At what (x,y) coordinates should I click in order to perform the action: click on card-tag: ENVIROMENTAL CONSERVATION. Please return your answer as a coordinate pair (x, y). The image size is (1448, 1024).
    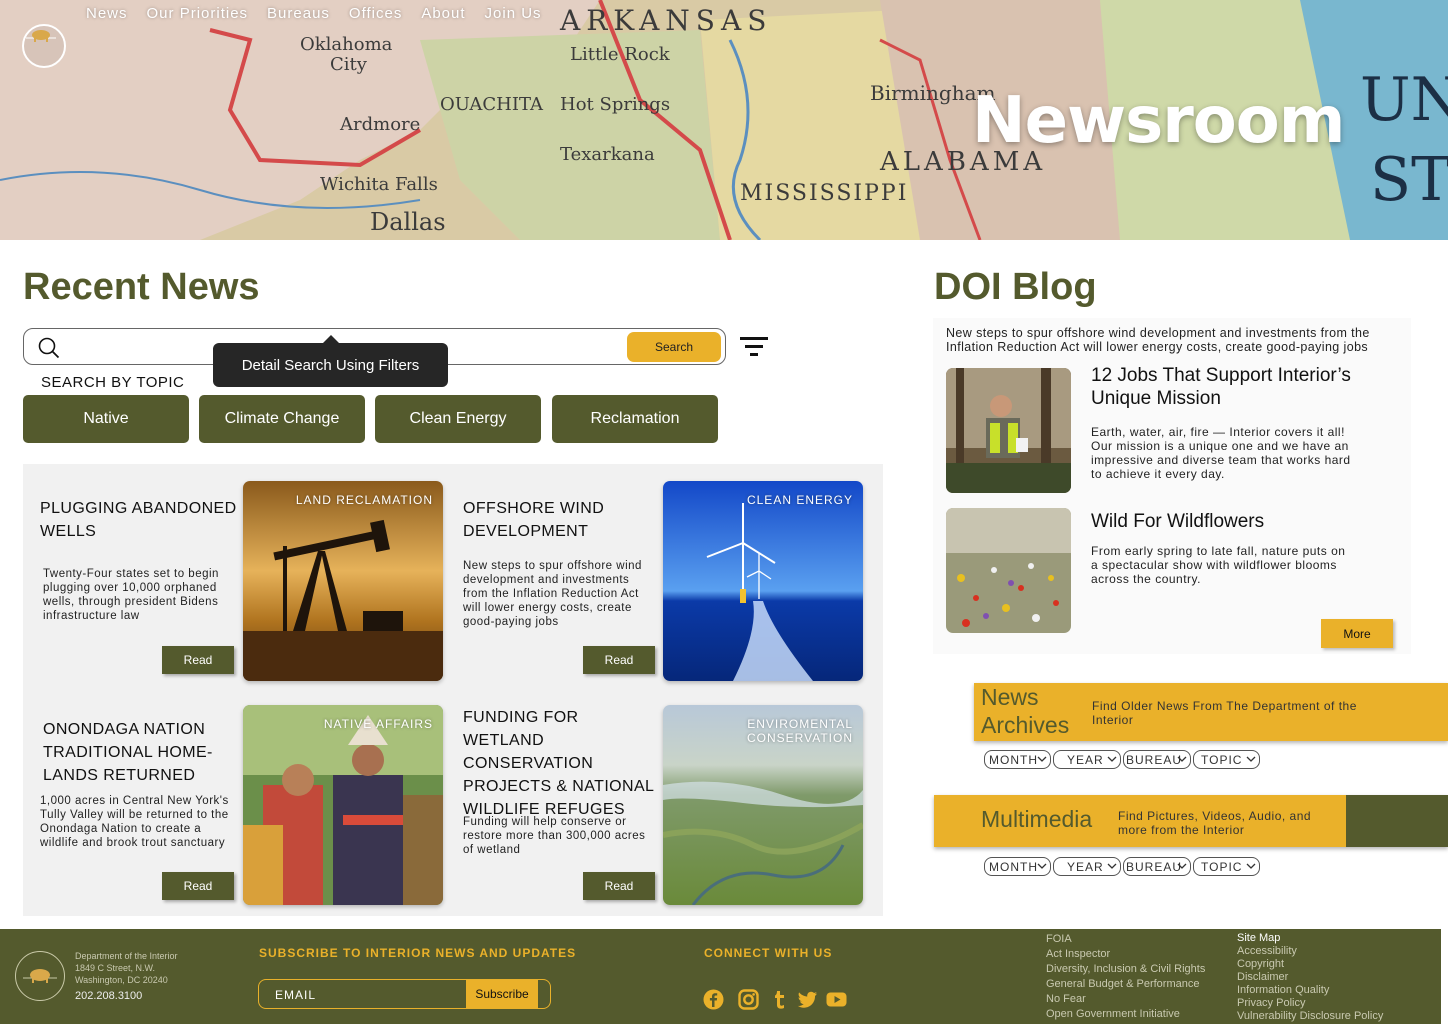
    Looking at the image, I should click on (799, 731).